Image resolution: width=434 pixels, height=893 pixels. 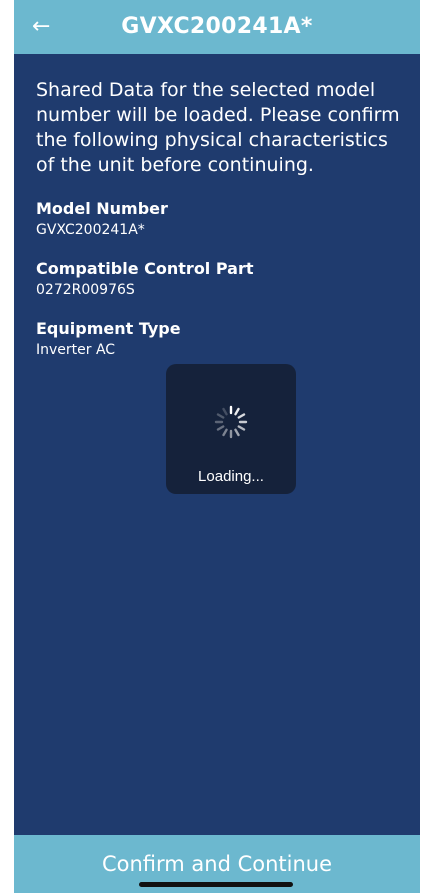 I want to click on page-title: GVXC200241A*, so click(x=217, y=26).